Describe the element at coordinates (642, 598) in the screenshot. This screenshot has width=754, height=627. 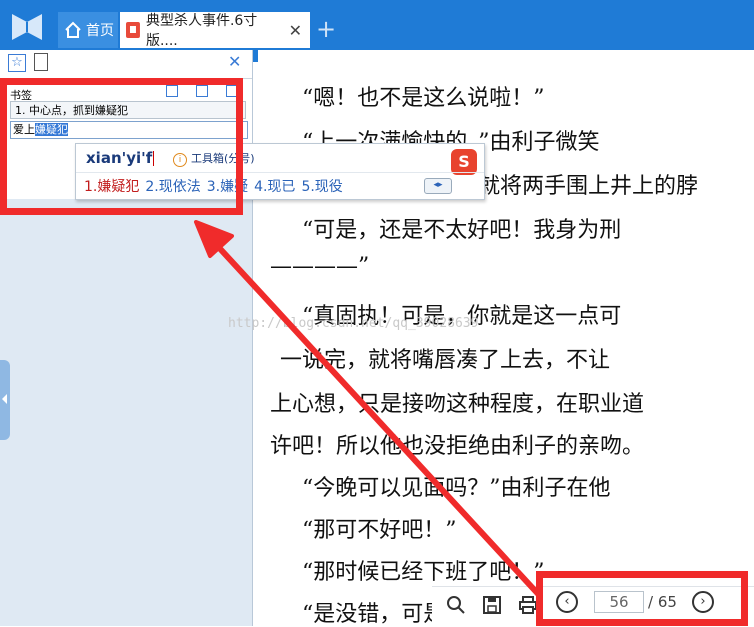
I see `annotation-box-pager` at that location.